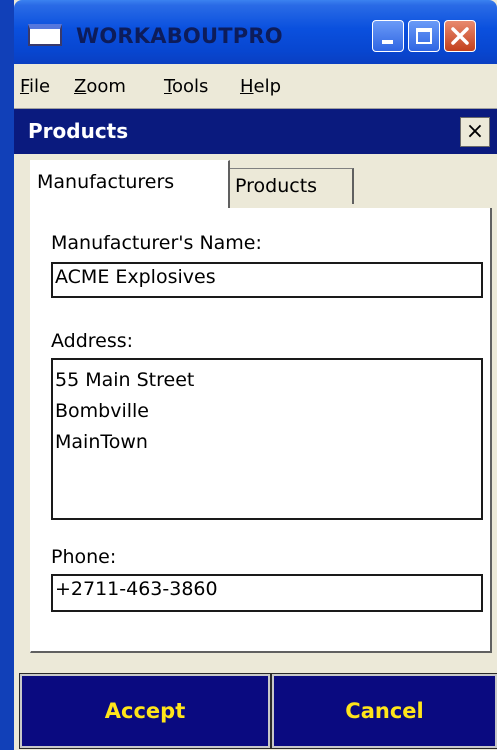  Describe the element at coordinates (384, 711) in the screenshot. I see `cancel-button: Cancel` at that location.